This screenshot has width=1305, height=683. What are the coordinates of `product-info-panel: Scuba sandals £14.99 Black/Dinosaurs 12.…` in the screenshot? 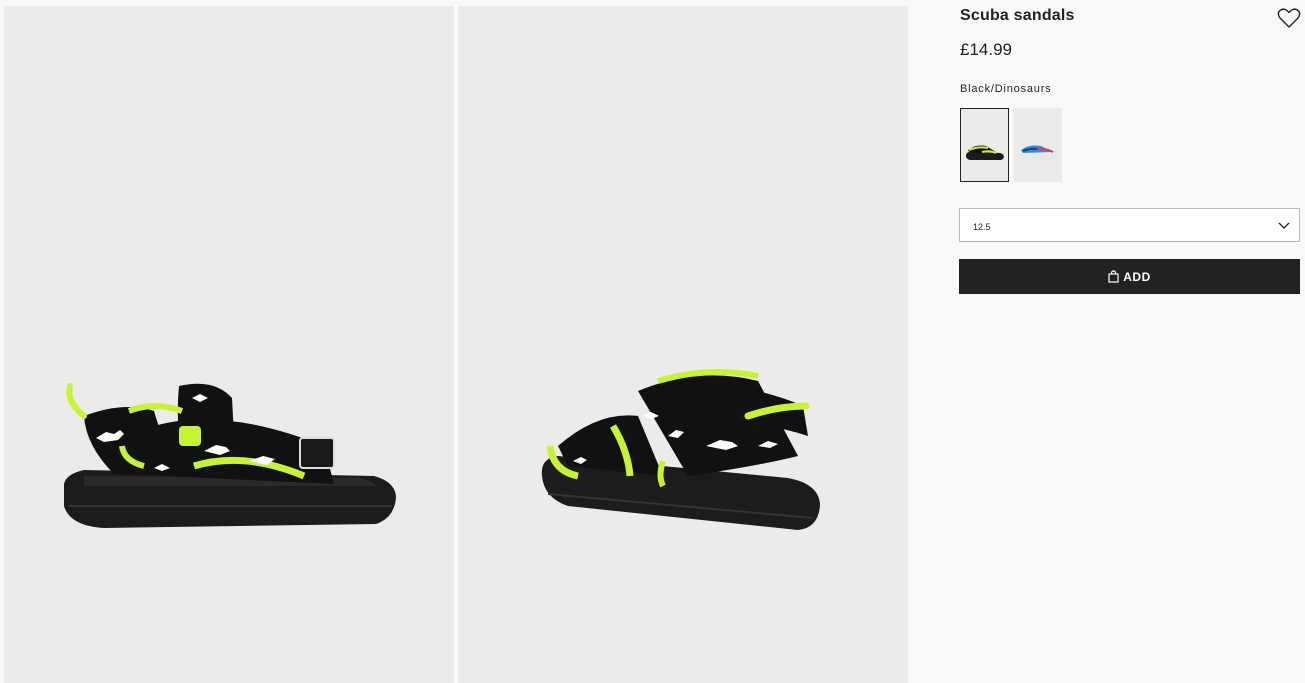 It's located at (1130, 147).